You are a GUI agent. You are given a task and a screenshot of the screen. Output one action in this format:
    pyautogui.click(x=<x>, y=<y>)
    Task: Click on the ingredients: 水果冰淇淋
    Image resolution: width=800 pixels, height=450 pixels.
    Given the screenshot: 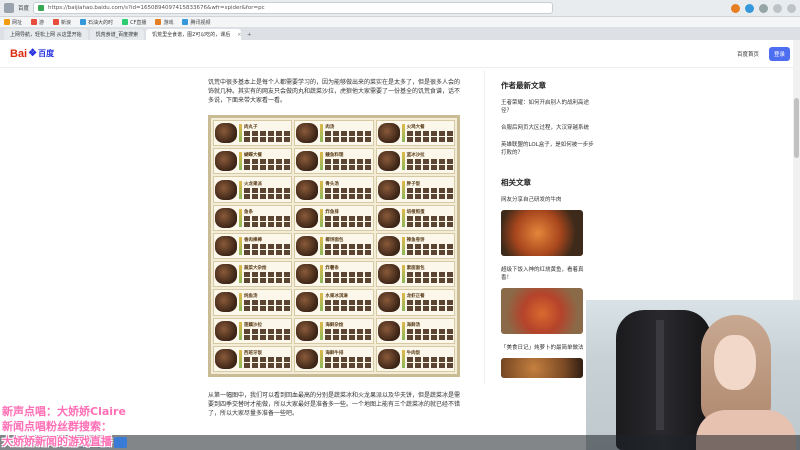 What is the action you would take?
    pyautogui.click(x=348, y=302)
    